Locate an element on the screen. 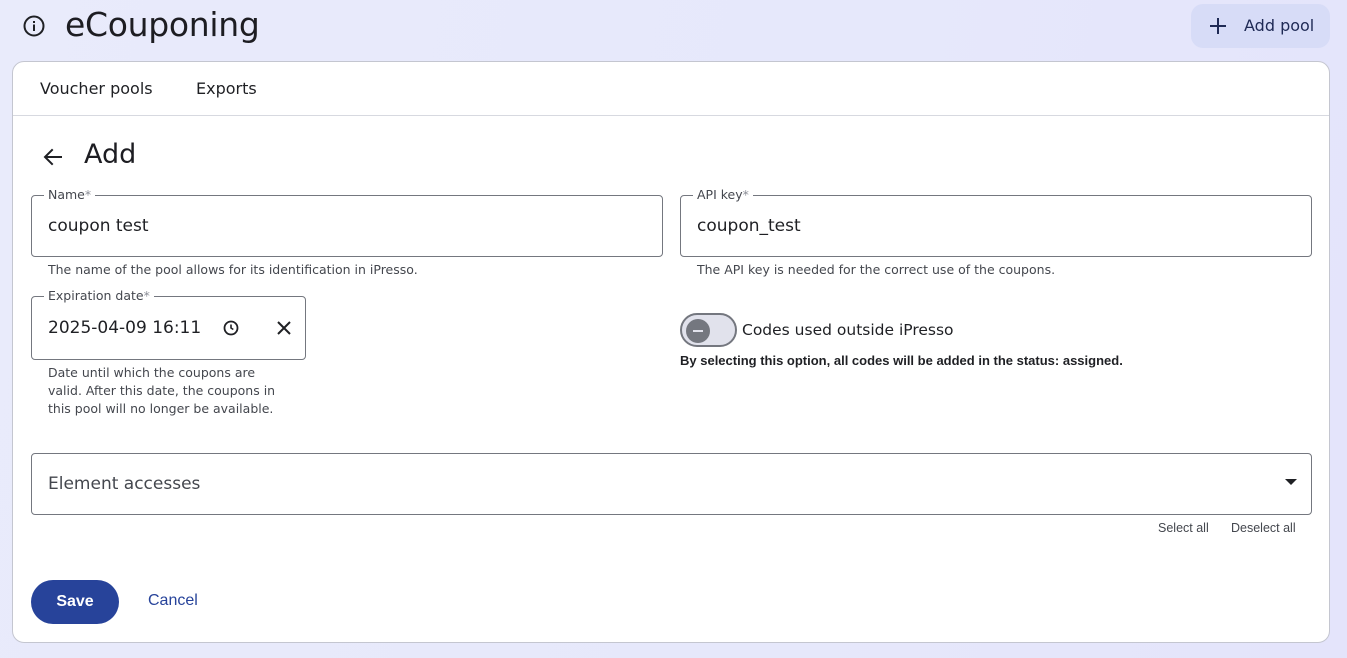  tab-voucher-pools: Voucher pools is located at coordinates (96, 89).